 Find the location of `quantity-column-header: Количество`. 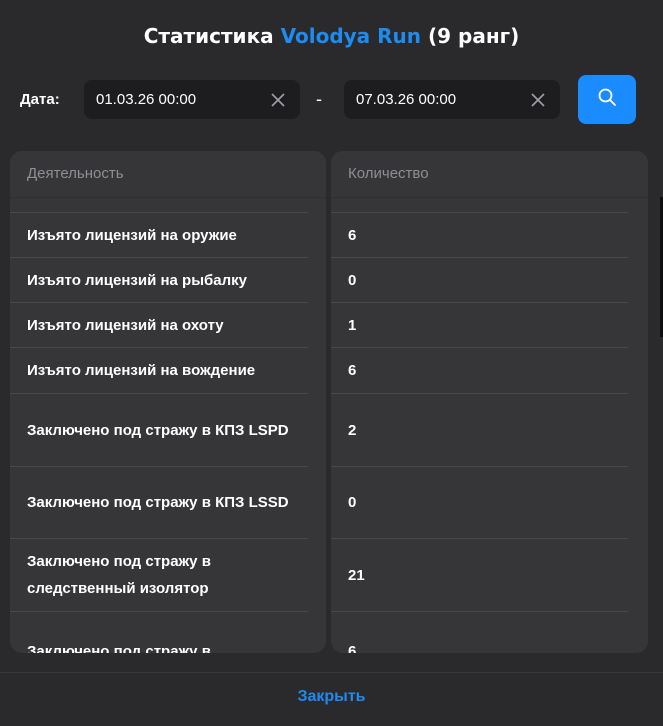

quantity-column-header: Количество is located at coordinates (489, 174).